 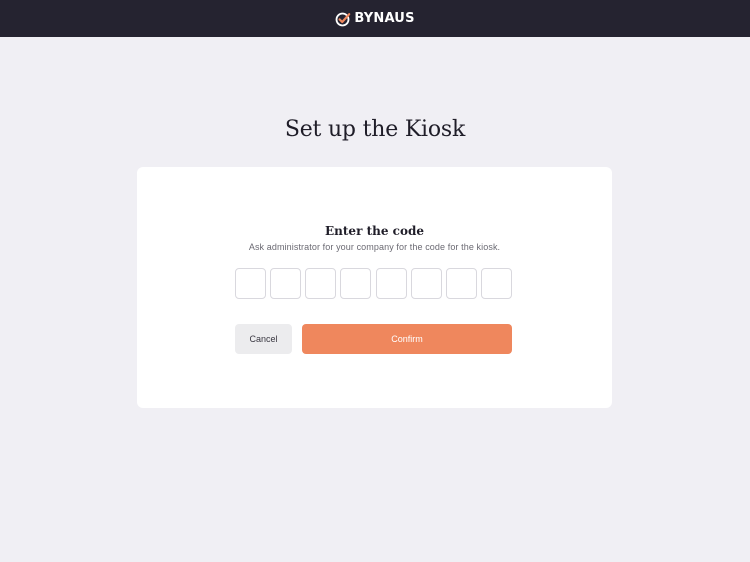 I want to click on confirm-button: Confirm, so click(x=407, y=339).